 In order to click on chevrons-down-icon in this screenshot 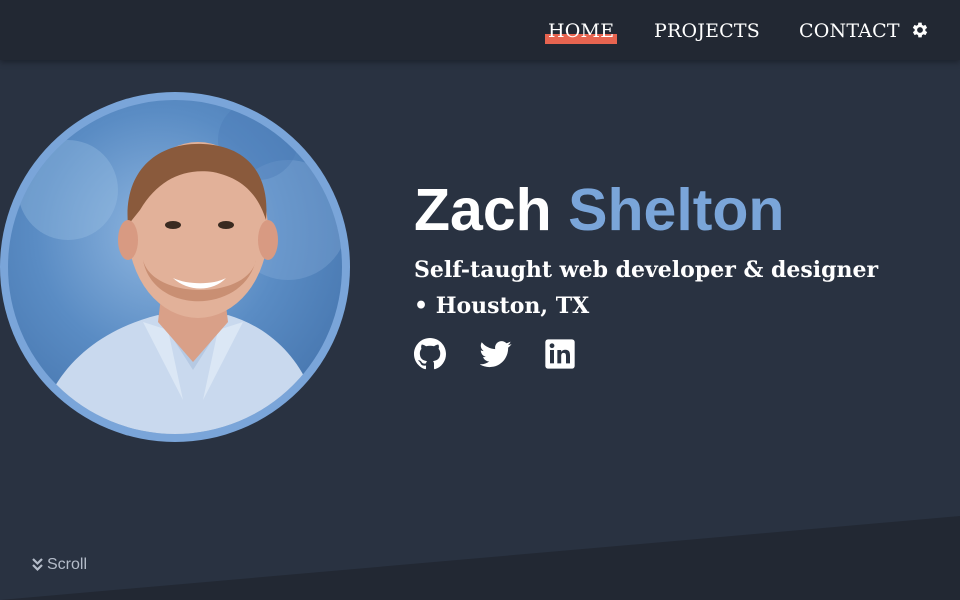, I will do `click(37, 565)`.